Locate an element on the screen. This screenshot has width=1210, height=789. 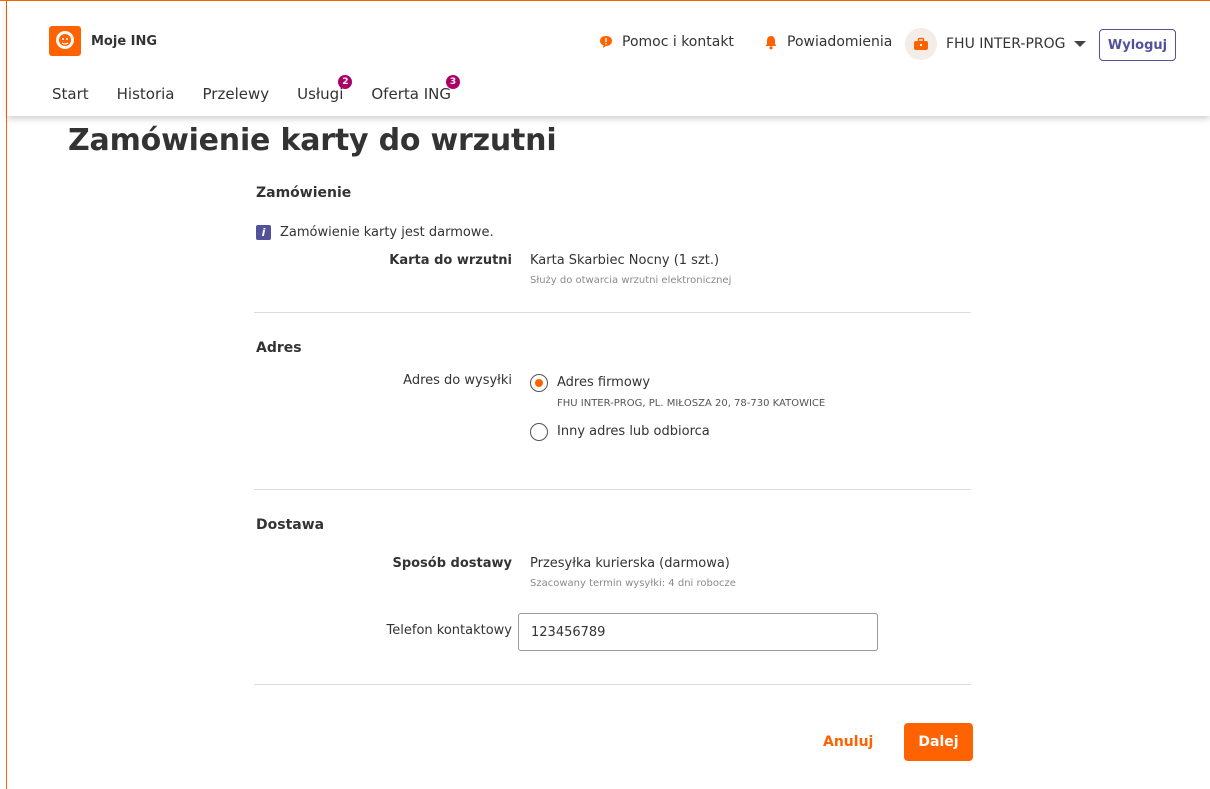
nav-item-label: Usługi is located at coordinates (320, 94).